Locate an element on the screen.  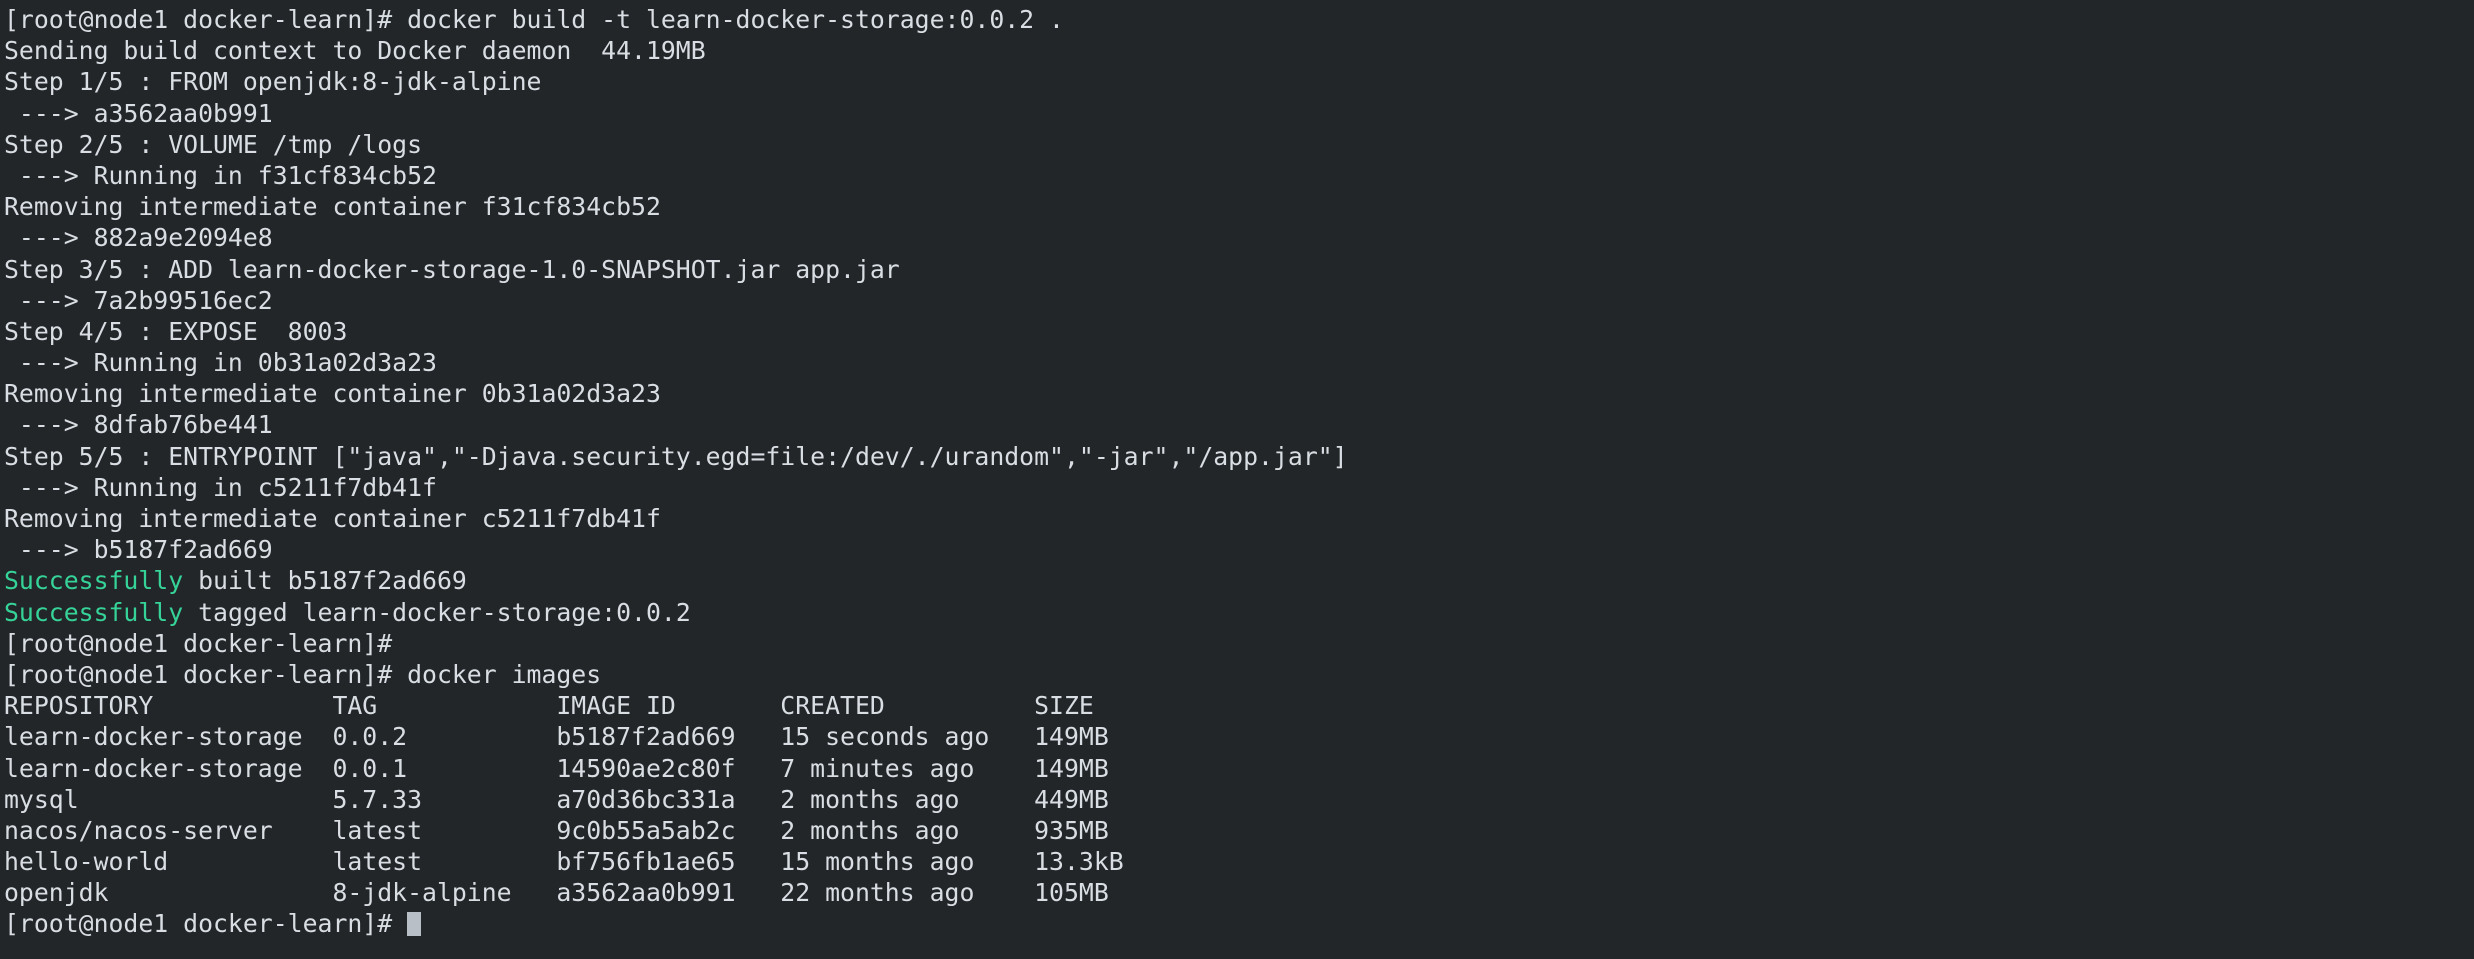
terminal-text: Step 2/5 : VOLUME /tmp /logs is located at coordinates (213, 144).